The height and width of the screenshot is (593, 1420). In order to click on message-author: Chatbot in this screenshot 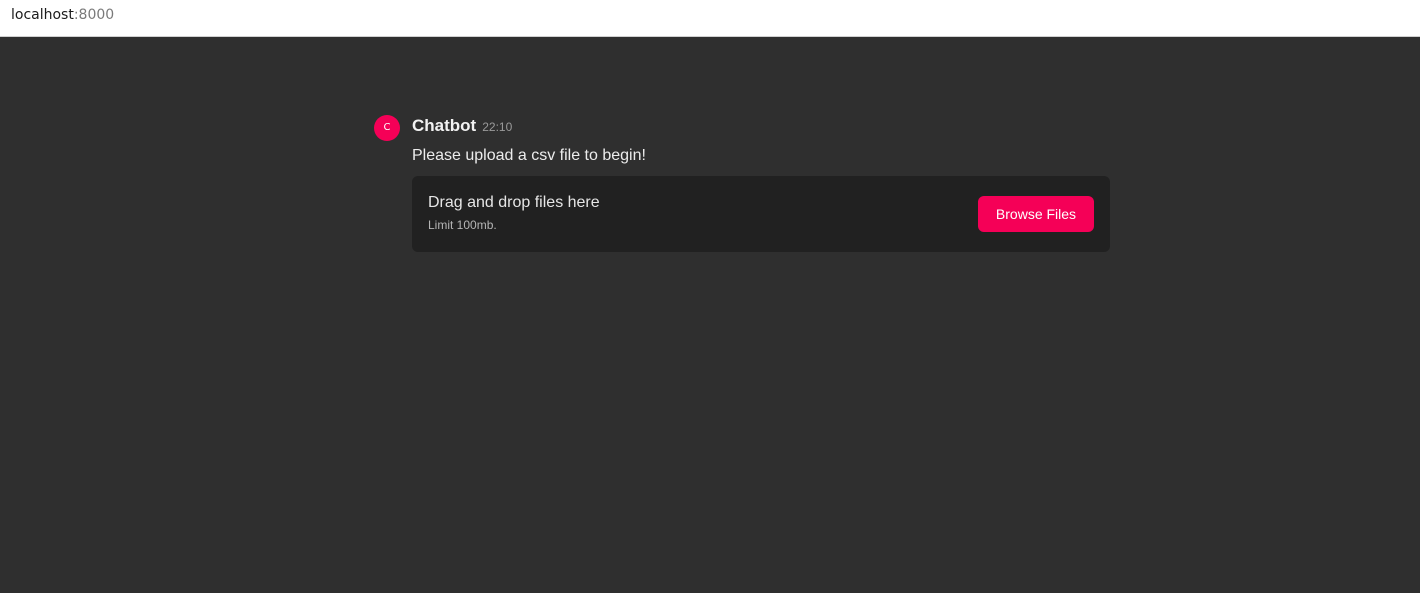, I will do `click(444, 125)`.